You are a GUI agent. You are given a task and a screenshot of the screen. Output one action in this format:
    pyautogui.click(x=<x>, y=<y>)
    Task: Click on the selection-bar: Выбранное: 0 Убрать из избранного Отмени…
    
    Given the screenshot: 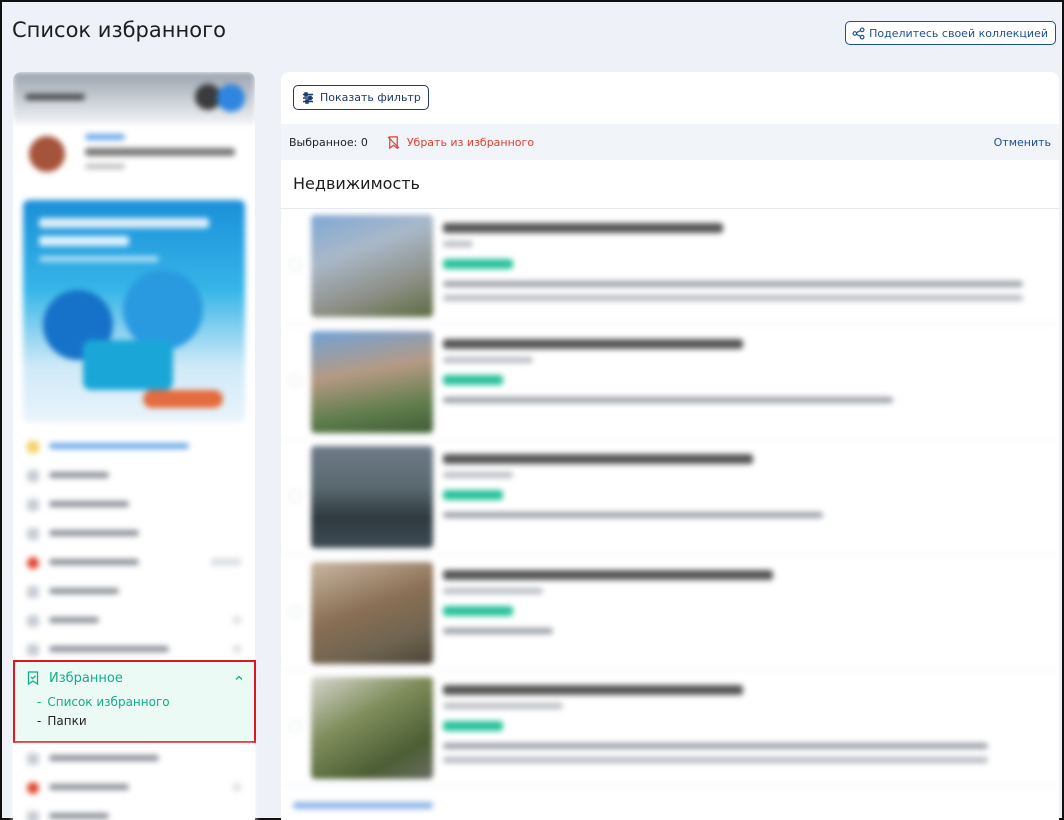 What is the action you would take?
    pyautogui.click(x=670, y=142)
    